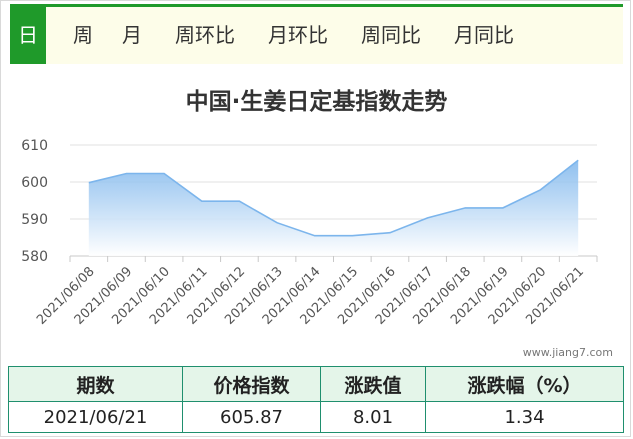  I want to click on summary-header-row: 期数 价格指数 涨跌值 涨跌幅（%）, so click(316, 384).